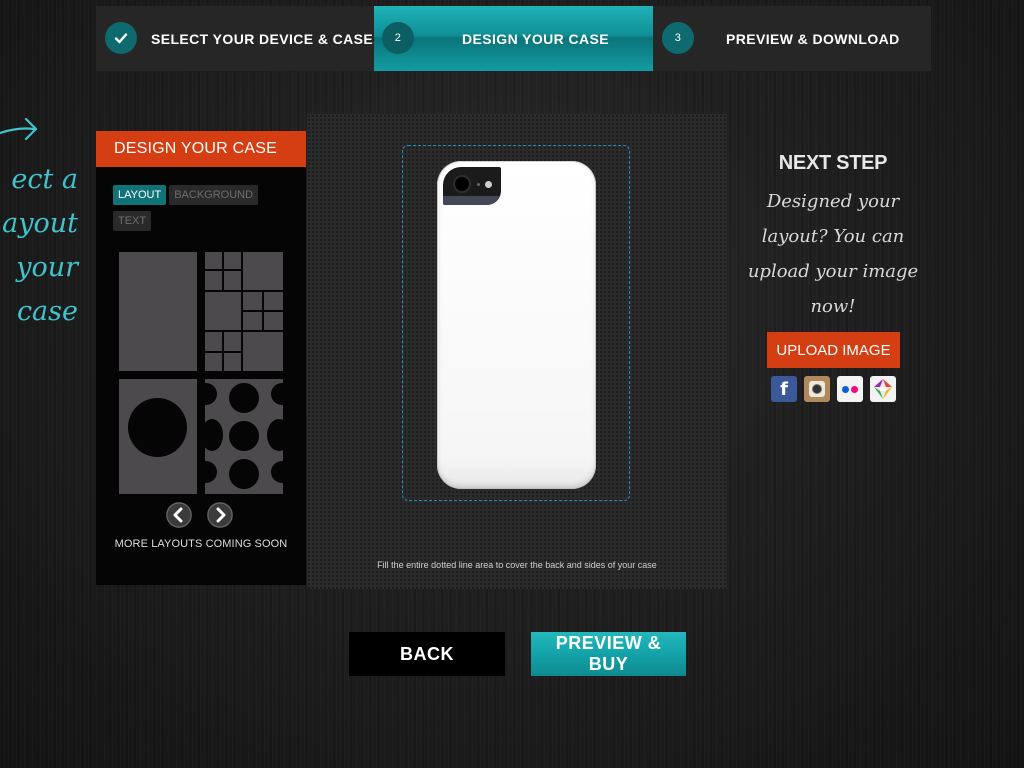 The image size is (1024, 768). What do you see at coordinates (678, 38) in the screenshot?
I see `step-number: 3` at bounding box center [678, 38].